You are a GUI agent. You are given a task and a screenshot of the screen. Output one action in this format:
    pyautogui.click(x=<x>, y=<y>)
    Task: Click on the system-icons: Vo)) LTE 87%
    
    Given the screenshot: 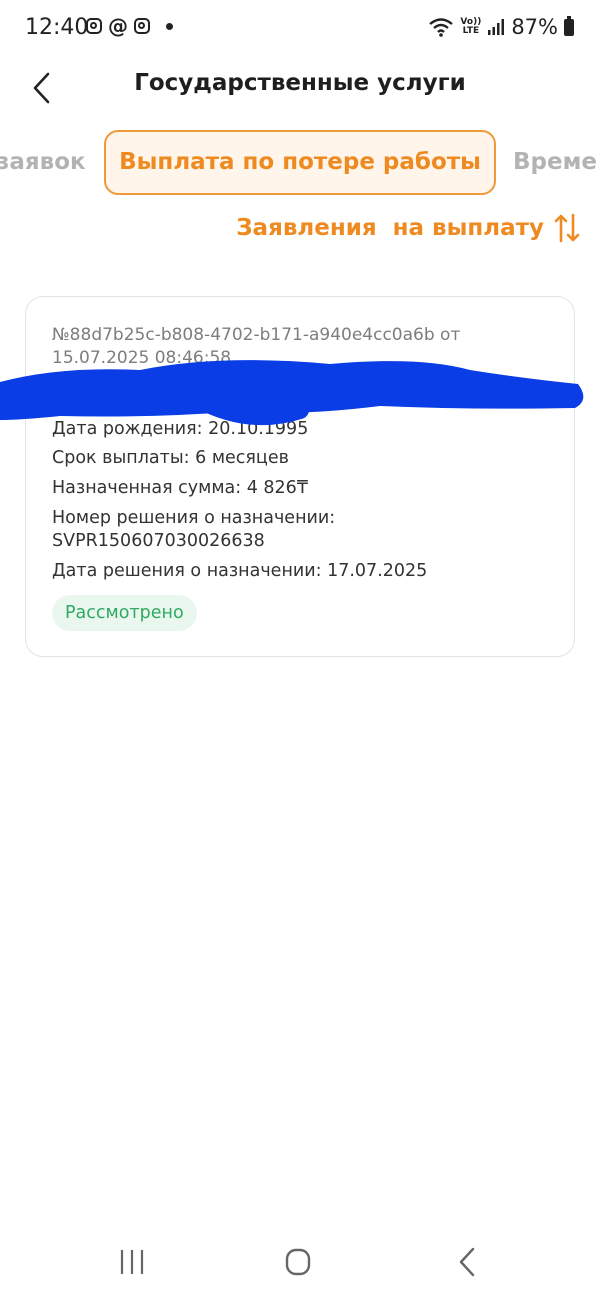 What is the action you would take?
    pyautogui.click(x=501, y=27)
    